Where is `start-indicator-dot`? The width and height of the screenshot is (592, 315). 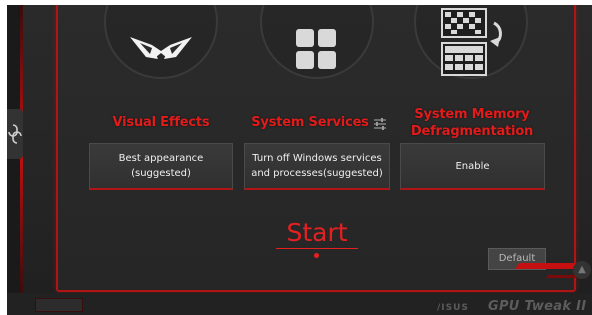 start-indicator-dot is located at coordinates (316, 255).